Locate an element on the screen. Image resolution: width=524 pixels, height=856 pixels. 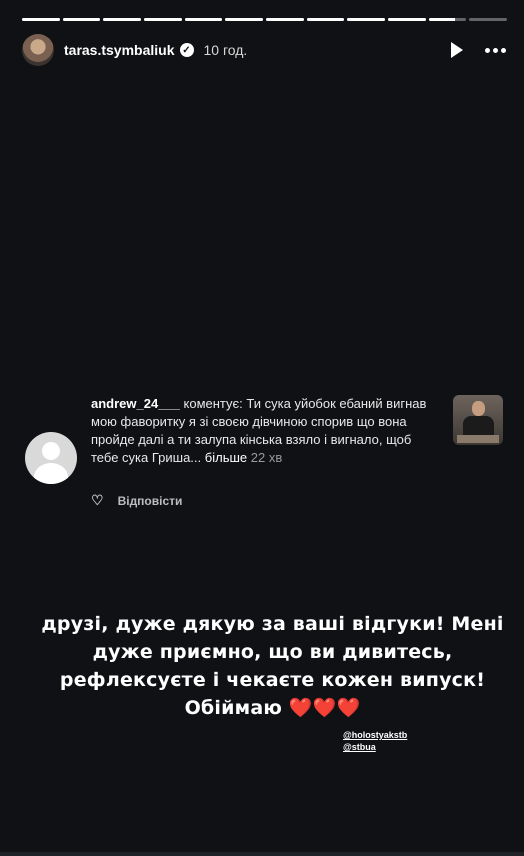
more-icon is located at coordinates (495, 50).